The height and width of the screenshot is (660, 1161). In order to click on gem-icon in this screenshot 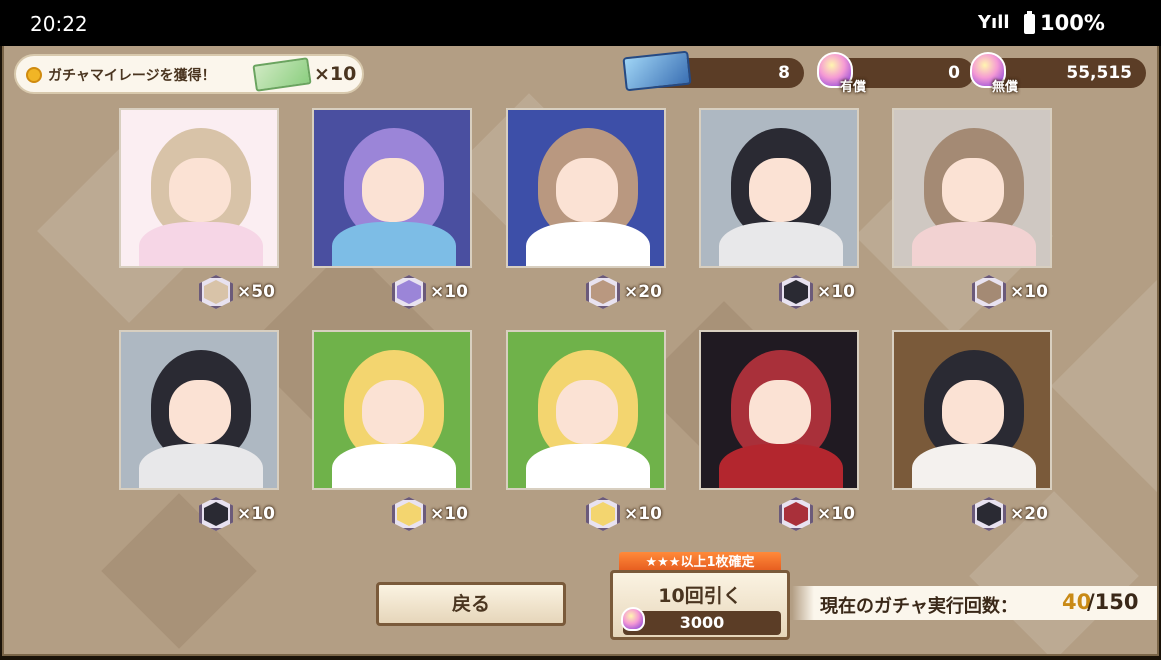, I will do `click(633, 619)`.